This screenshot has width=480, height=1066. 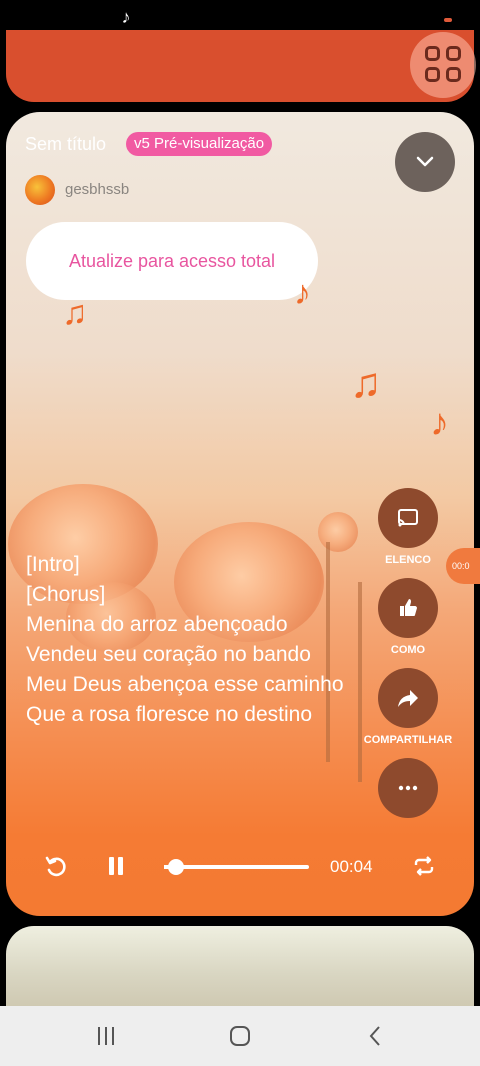 I want to click on like-button, so click(x=408, y=608).